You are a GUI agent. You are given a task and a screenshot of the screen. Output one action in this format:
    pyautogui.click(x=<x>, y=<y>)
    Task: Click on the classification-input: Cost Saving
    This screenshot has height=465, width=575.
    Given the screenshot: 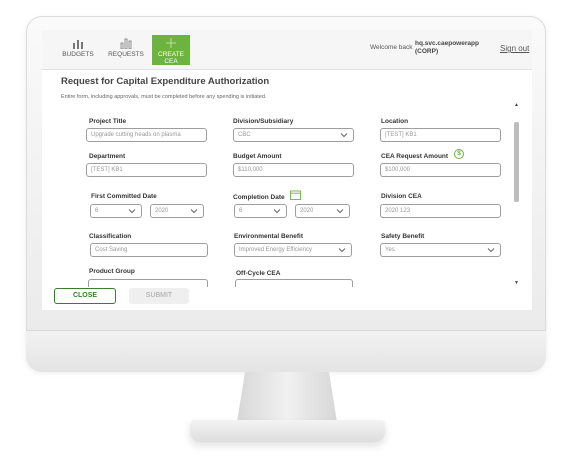 What is the action you would take?
    pyautogui.click(x=149, y=250)
    